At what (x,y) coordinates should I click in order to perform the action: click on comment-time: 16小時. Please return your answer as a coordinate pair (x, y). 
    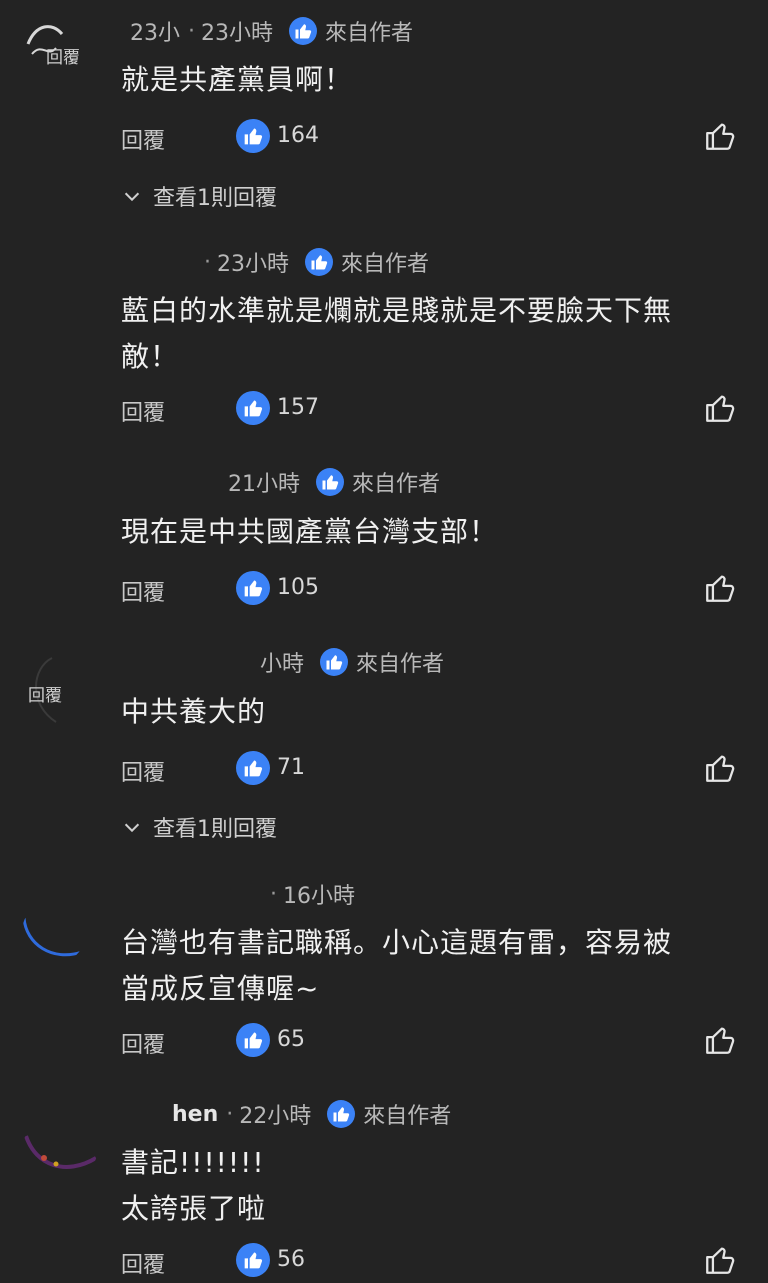
    Looking at the image, I should click on (319, 896).